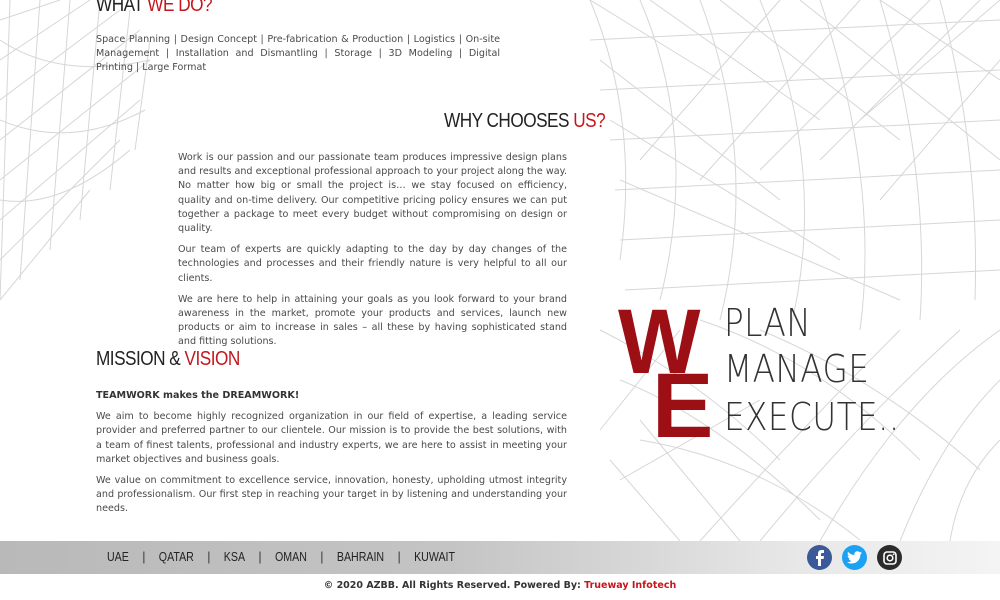 The width and height of the screenshot is (1000, 600). I want to click on country-link-bahrain: BAHRAIN, so click(360, 557).